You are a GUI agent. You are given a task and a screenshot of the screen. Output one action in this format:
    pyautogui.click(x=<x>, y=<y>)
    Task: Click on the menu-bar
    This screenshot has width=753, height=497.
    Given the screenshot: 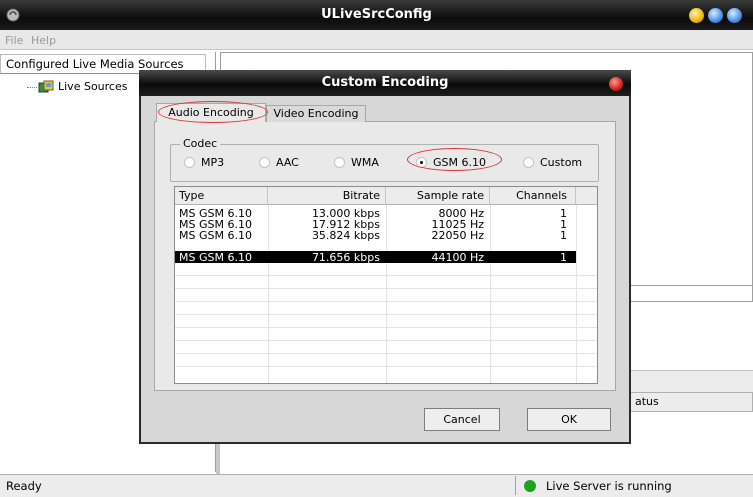 What is the action you would take?
    pyautogui.click(x=376, y=40)
    